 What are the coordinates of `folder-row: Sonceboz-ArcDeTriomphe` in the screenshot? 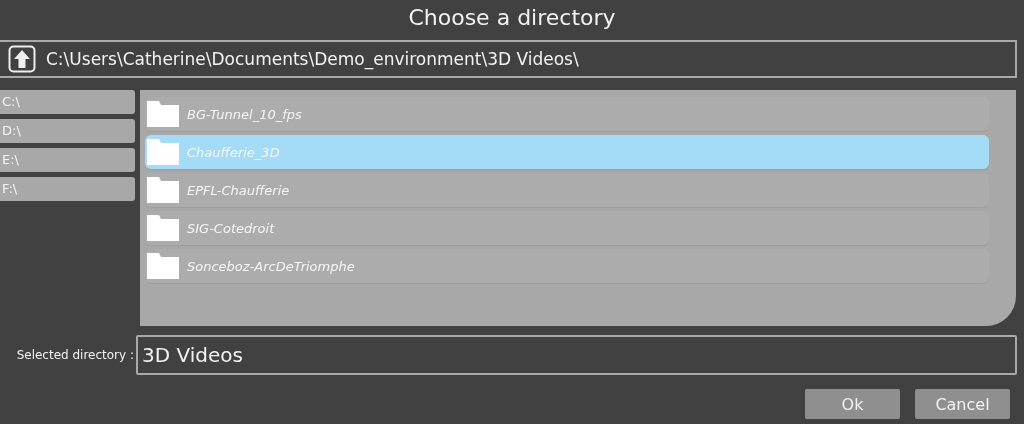 It's located at (567, 266).